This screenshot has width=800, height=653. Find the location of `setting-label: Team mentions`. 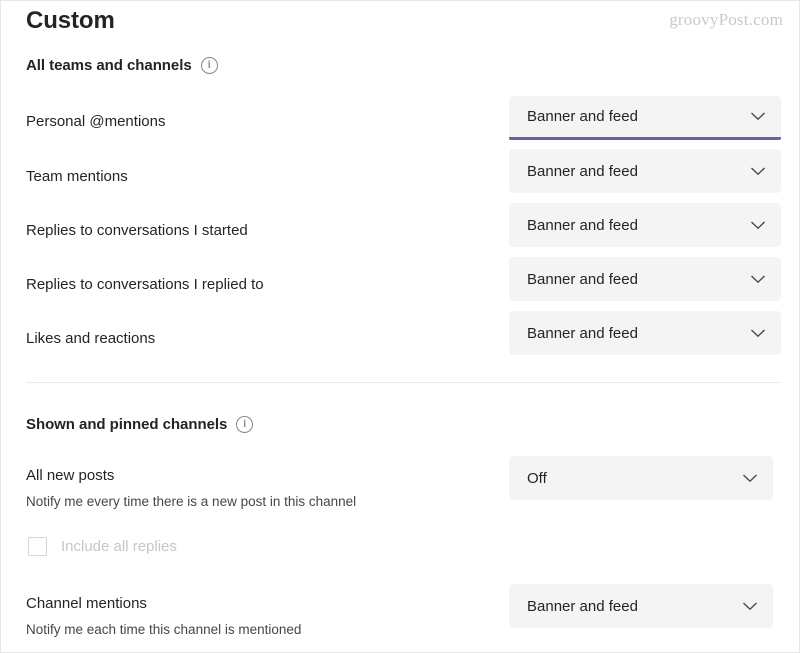

setting-label: Team mentions is located at coordinates (77, 176).